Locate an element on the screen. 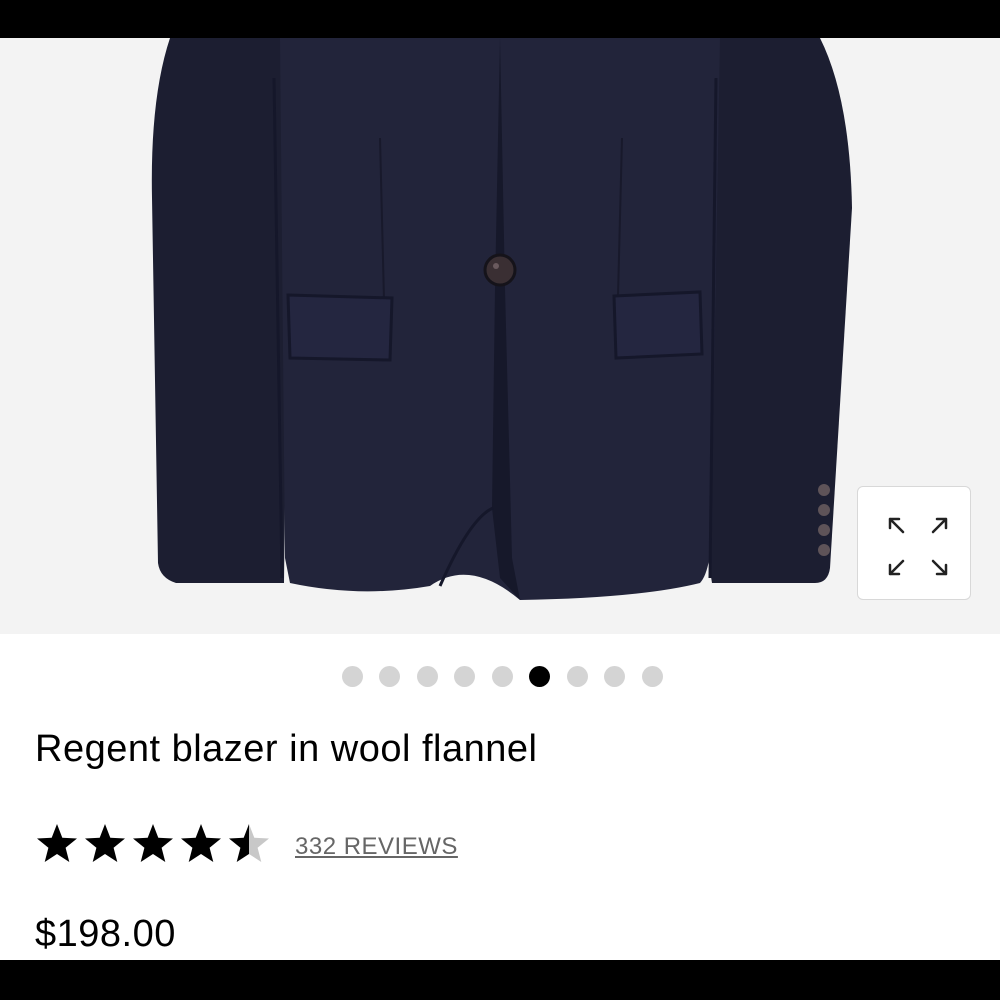  star-rating-icons is located at coordinates (153, 843).